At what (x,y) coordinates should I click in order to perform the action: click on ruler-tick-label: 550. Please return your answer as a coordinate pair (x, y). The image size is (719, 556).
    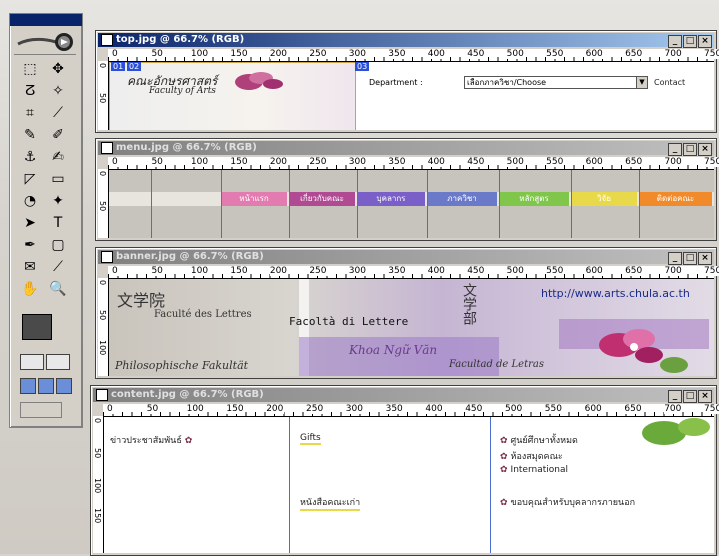
    Looking at the image, I should click on (555, 54).